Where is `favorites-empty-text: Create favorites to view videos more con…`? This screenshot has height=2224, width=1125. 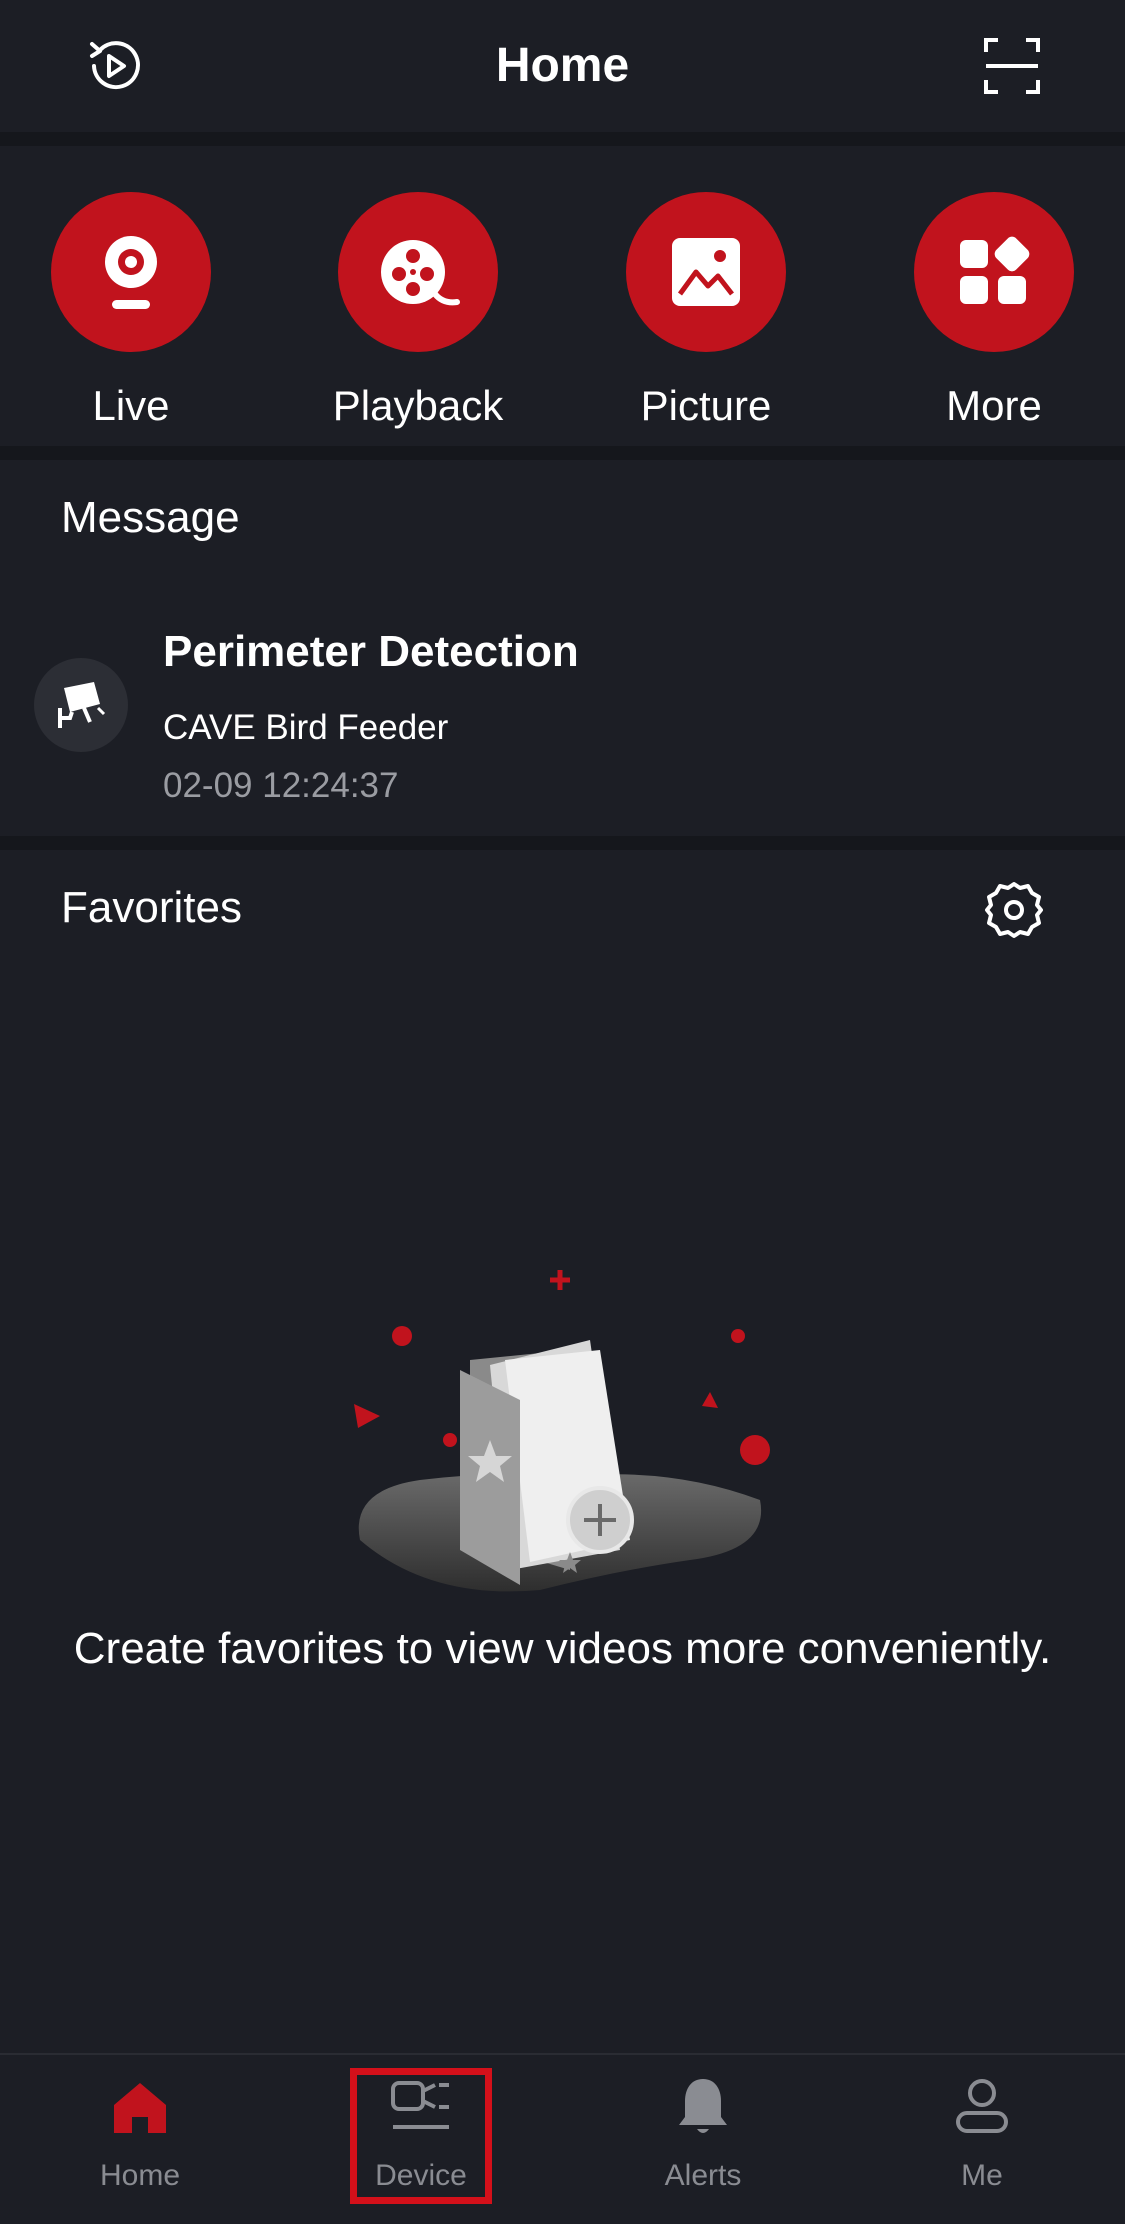 favorites-empty-text: Create favorites to view videos more con… is located at coordinates (562, 1648).